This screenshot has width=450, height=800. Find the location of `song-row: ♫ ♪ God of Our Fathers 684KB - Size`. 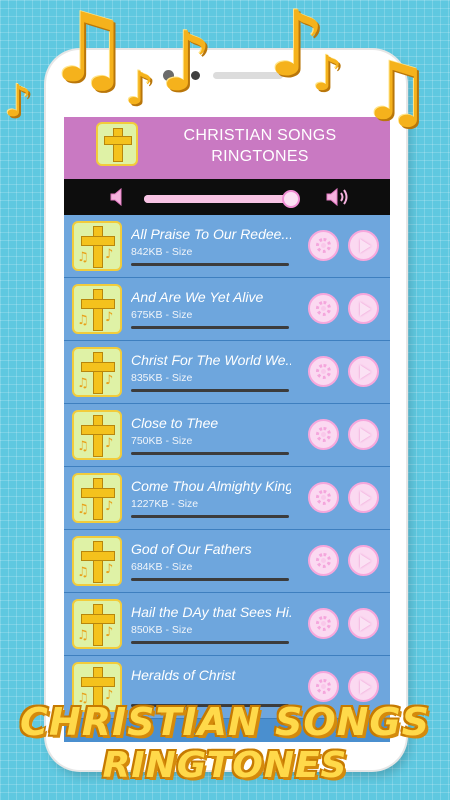

song-row: ♫ ♪ God of Our Fathers 684KB - Size is located at coordinates (227, 561).